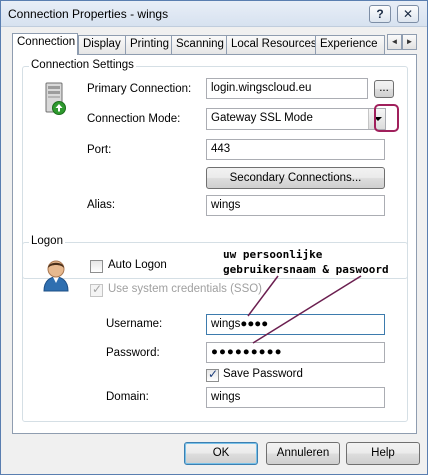 The width and height of the screenshot is (428, 475). Describe the element at coordinates (139, 89) in the screenshot. I see `primary-connection-label: Primary Connection:` at that location.